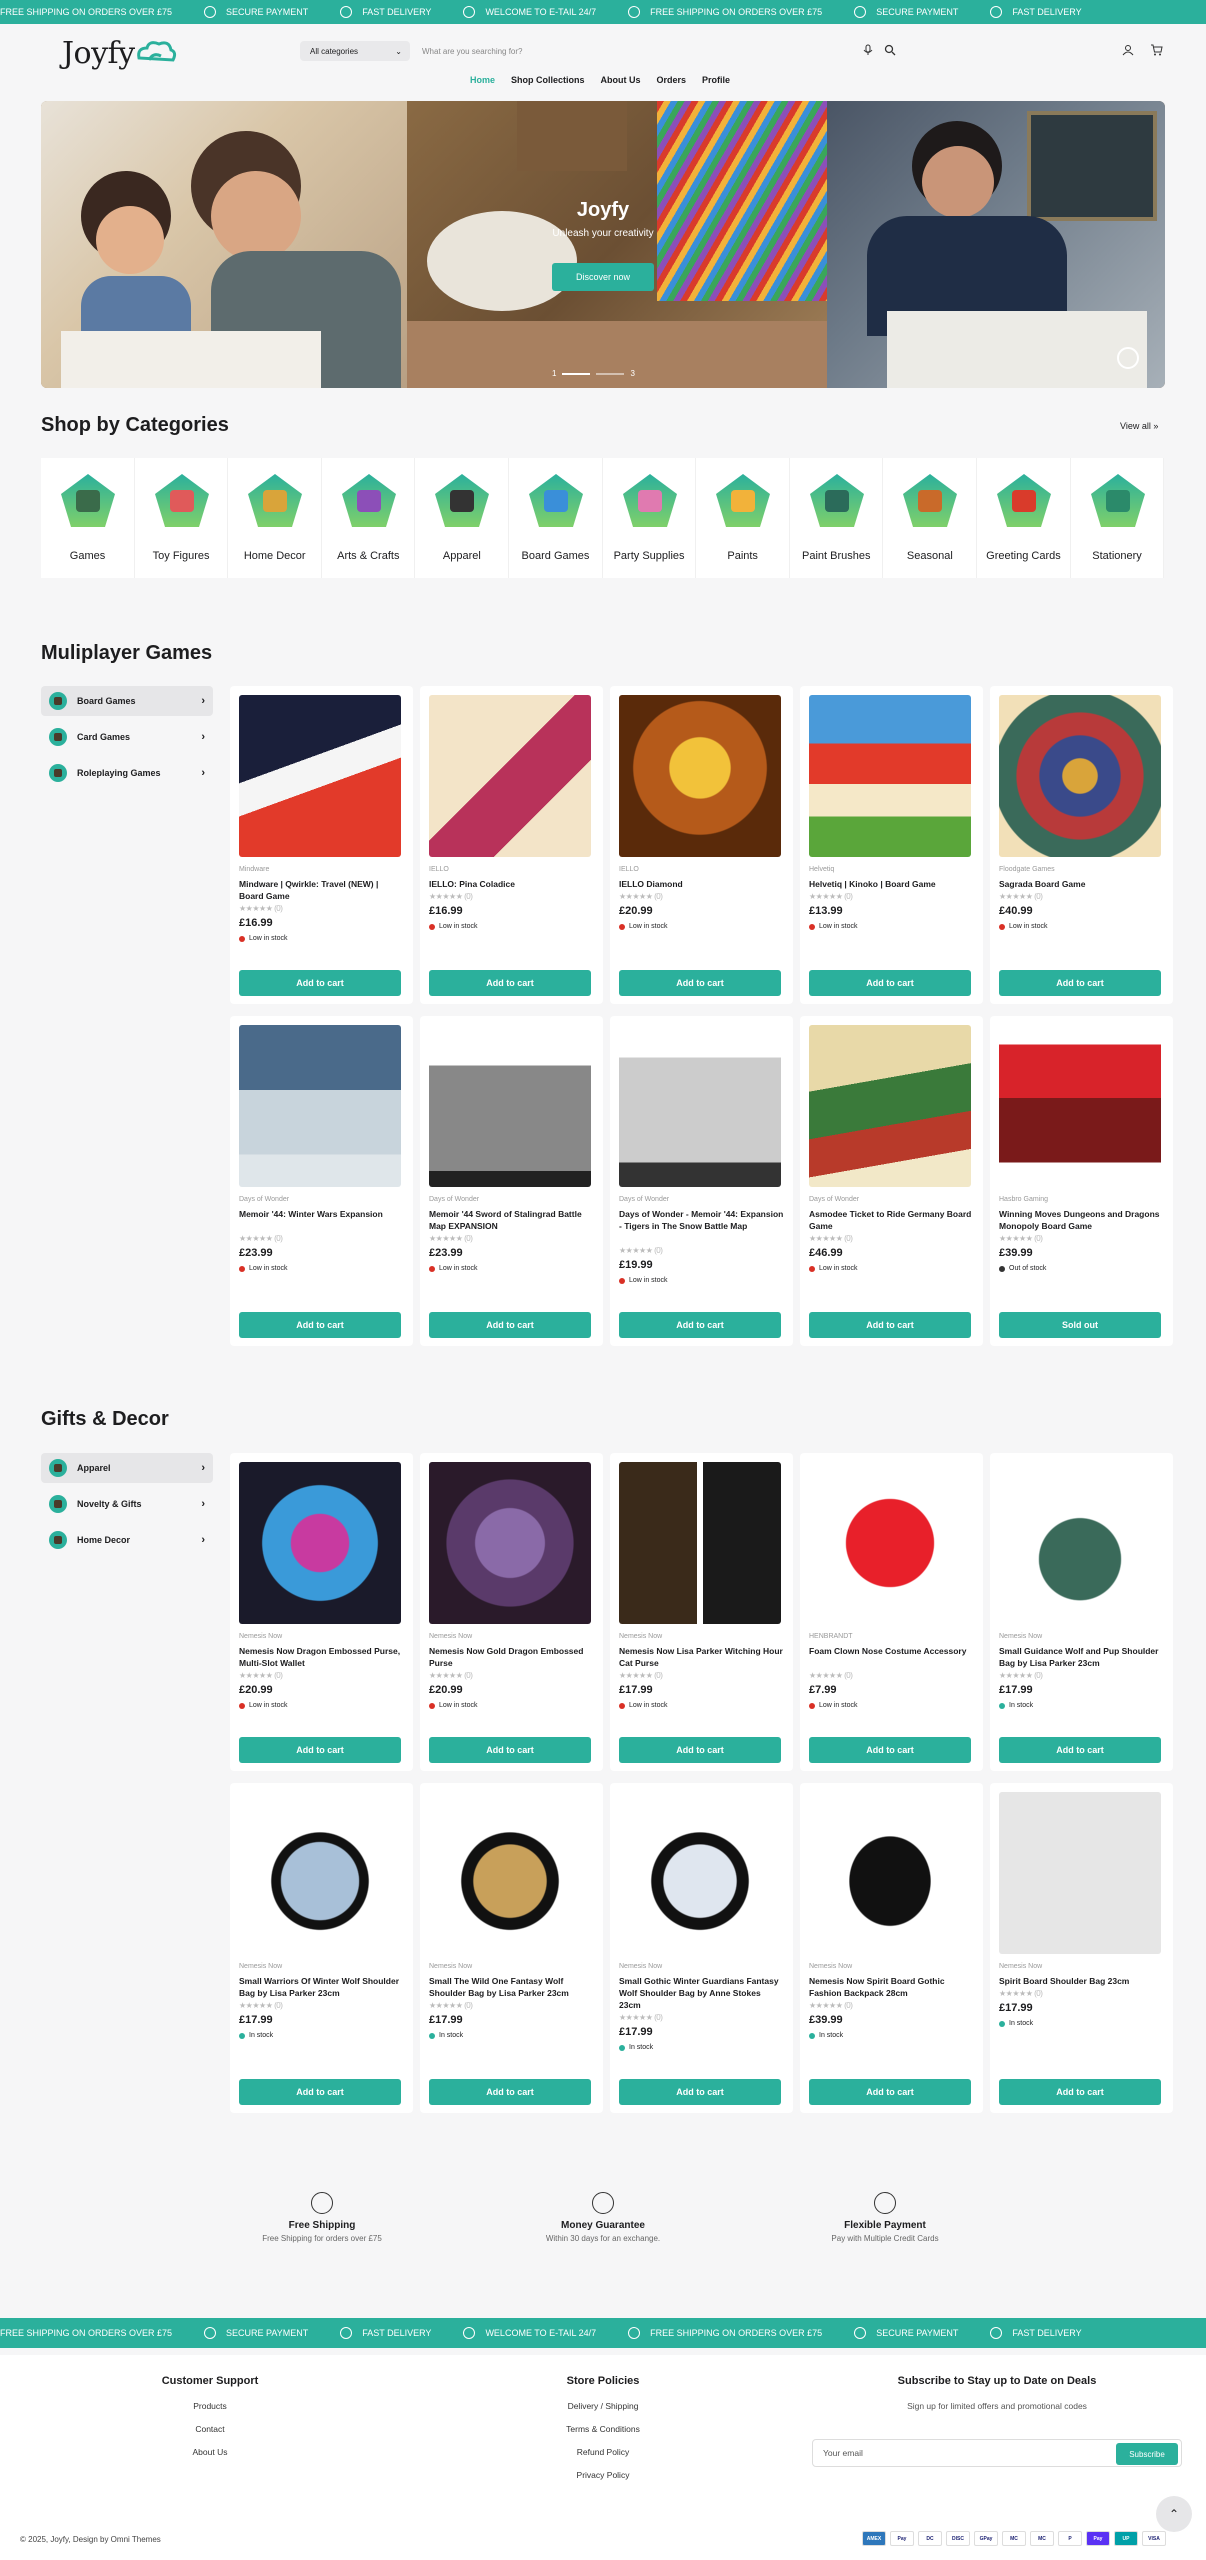 The height and width of the screenshot is (2560, 1206). I want to click on category-party-supplies: Party Supplies, so click(649, 518).